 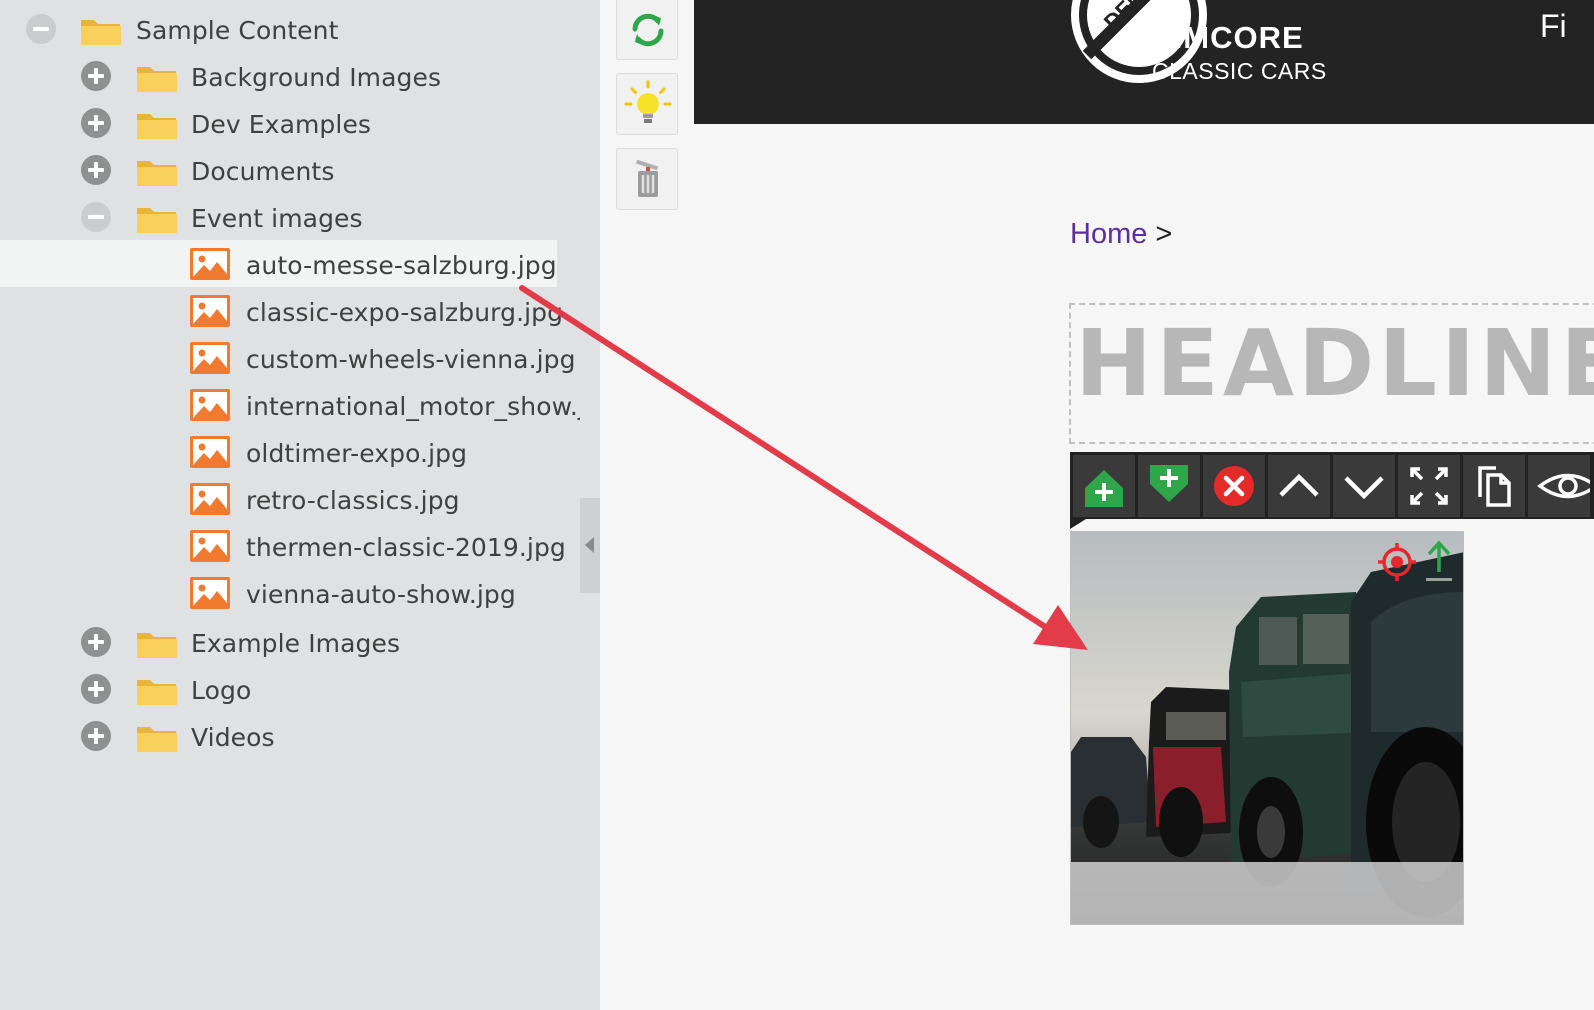 I want to click on chevron-left-icon, so click(x=589, y=545).